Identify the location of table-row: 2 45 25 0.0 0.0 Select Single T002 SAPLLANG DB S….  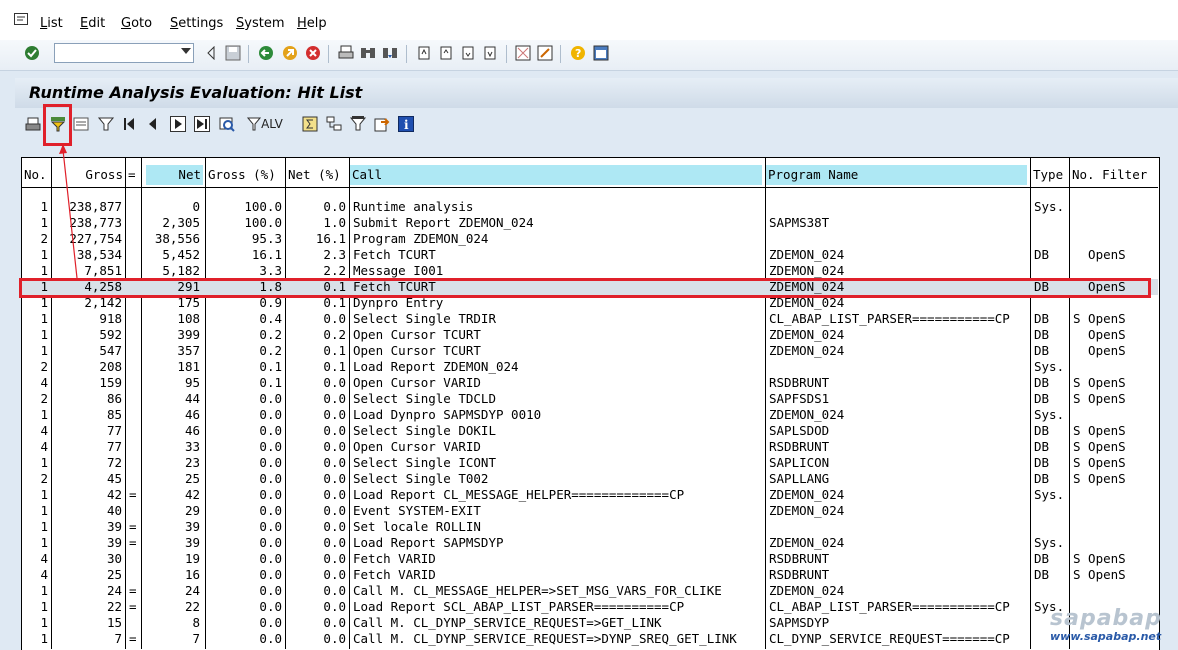
(590, 479).